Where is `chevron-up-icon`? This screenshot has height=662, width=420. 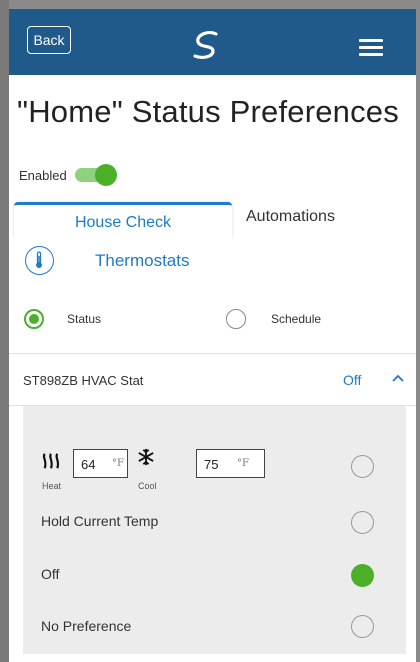 chevron-up-icon is located at coordinates (398, 378).